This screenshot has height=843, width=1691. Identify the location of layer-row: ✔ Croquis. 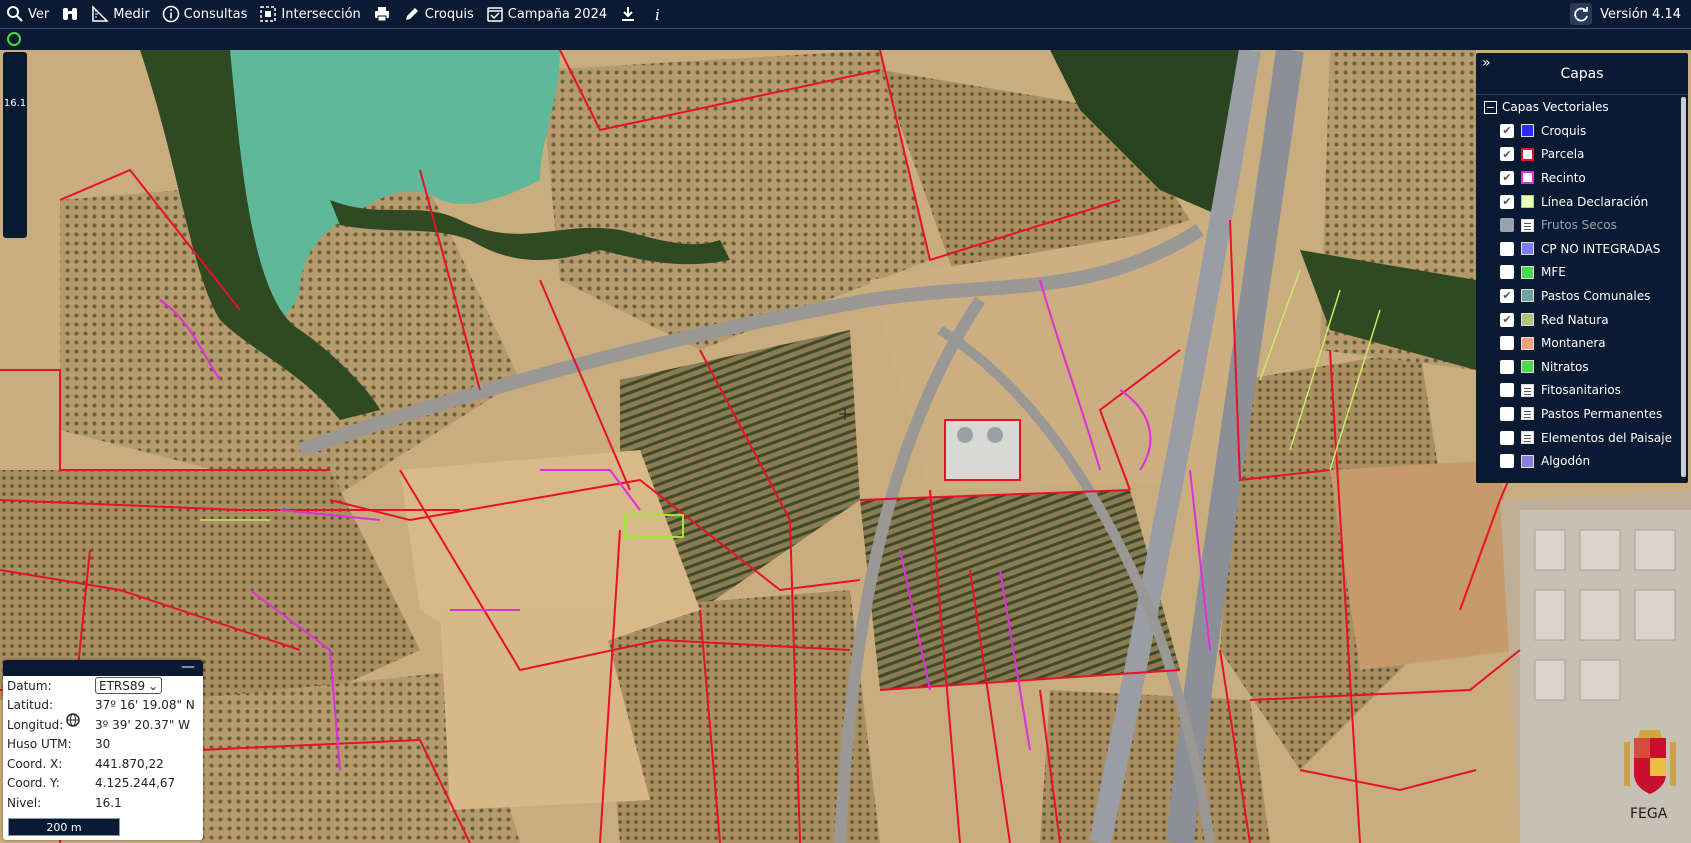
(1582, 131).